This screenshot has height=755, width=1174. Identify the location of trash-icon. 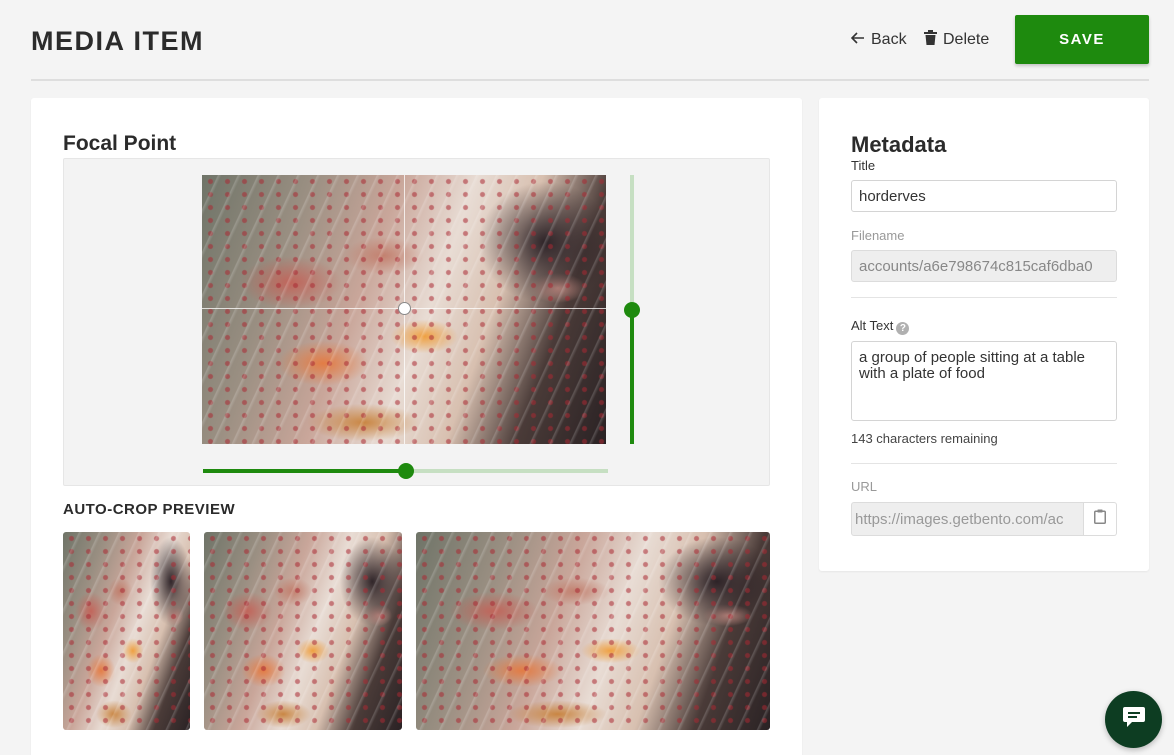
(930, 40).